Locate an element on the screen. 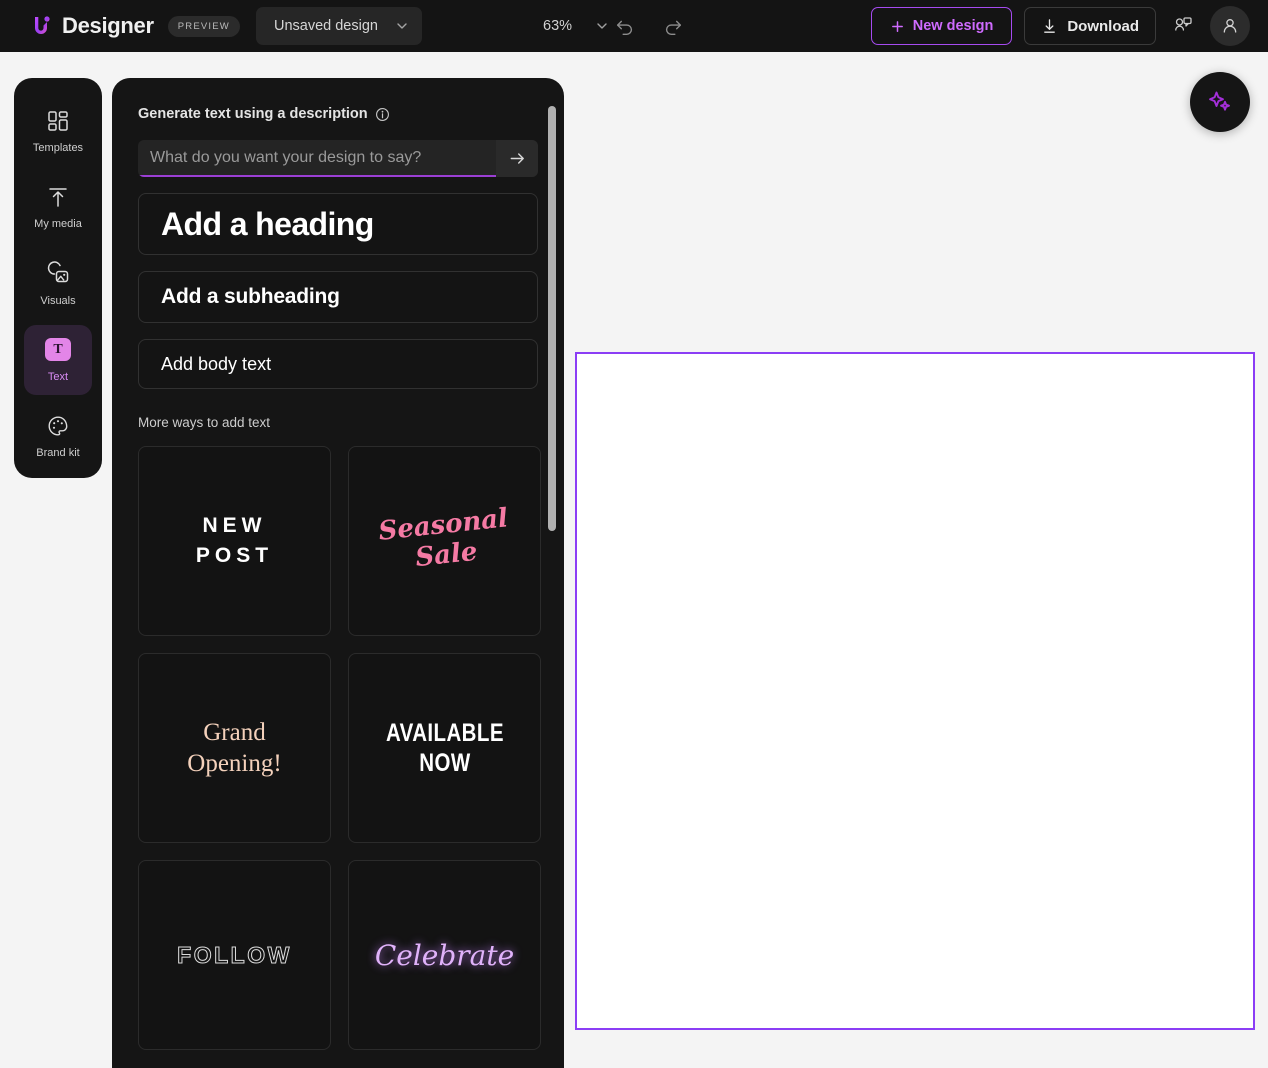 This screenshot has width=1268, height=1068. header-actions: New design Download is located at coordinates (1060, 26).